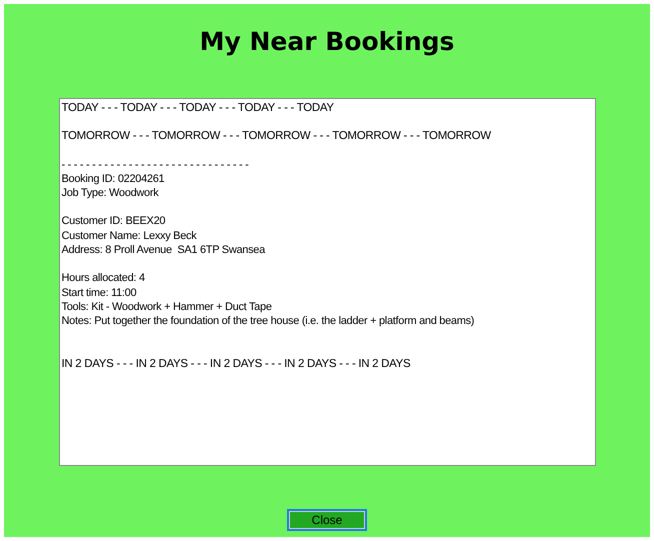 The height and width of the screenshot is (541, 654). What do you see at coordinates (237, 363) in the screenshot?
I see `text-line: IN 2 DAYS - - - IN 2 DAYS - - - IN 2 DAYS - - - IN 2 DAYS - - - IN 2 DAYS` at bounding box center [237, 363].